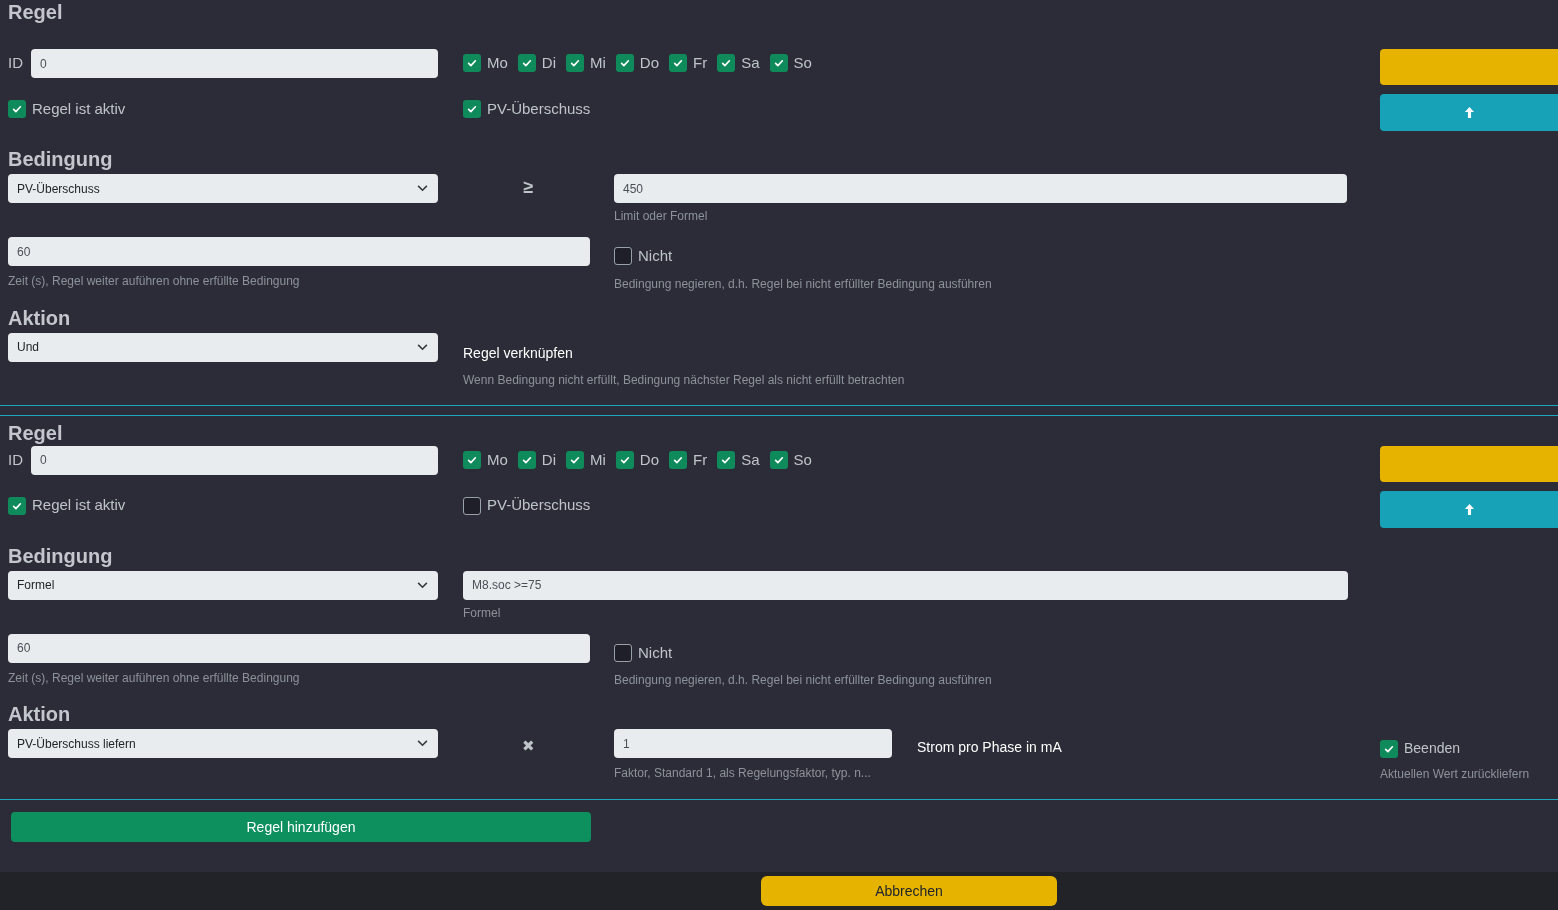  I want to click on add-rule-button: Regel hinzufügen, so click(301, 827).